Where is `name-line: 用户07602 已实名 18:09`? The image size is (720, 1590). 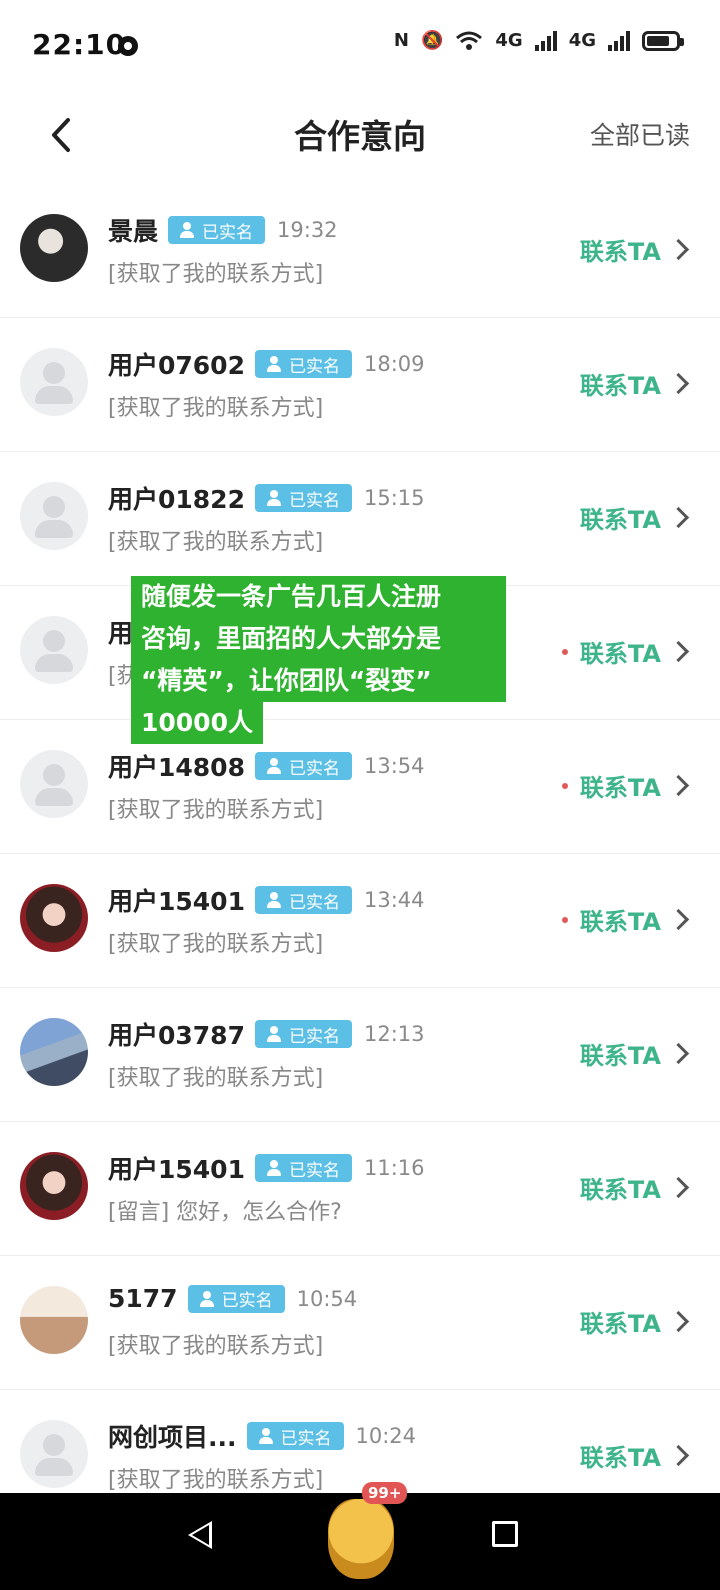 name-line: 用户07602 已实名 18:09 is located at coordinates (266, 364).